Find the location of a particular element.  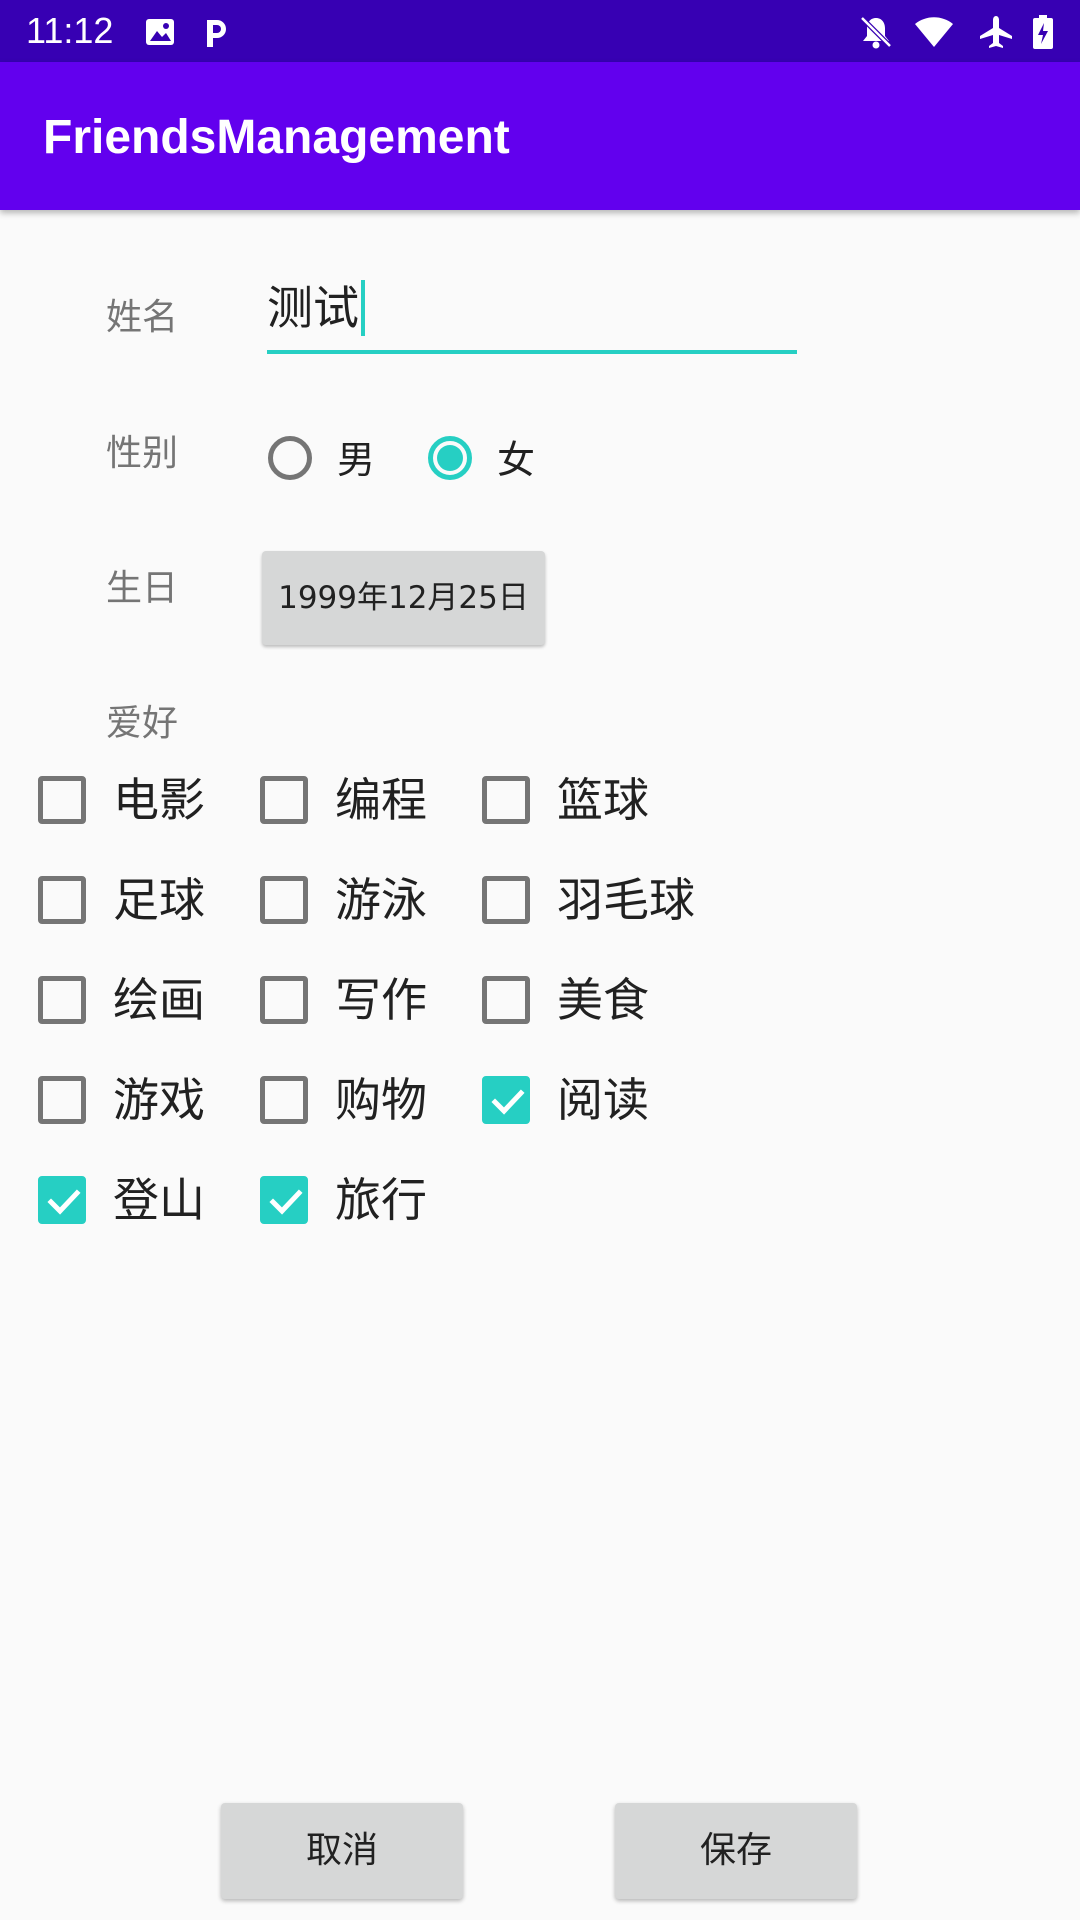

app-title: FriendsManagement is located at coordinates (276, 137).